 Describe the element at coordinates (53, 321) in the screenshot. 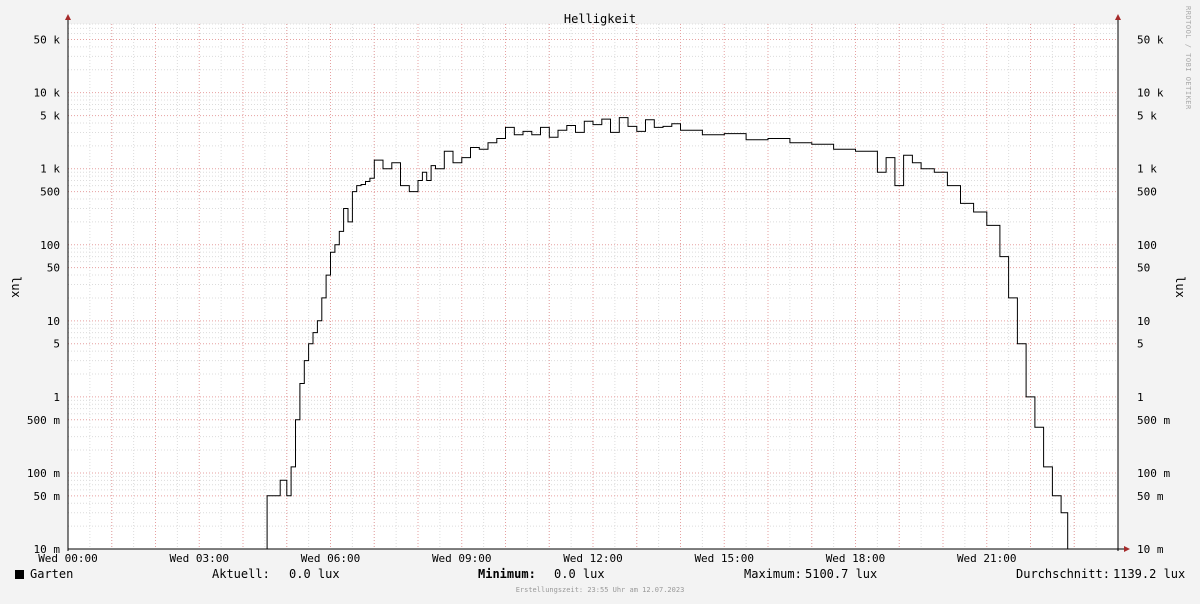

I see `y-tick-label-left: 10` at that location.